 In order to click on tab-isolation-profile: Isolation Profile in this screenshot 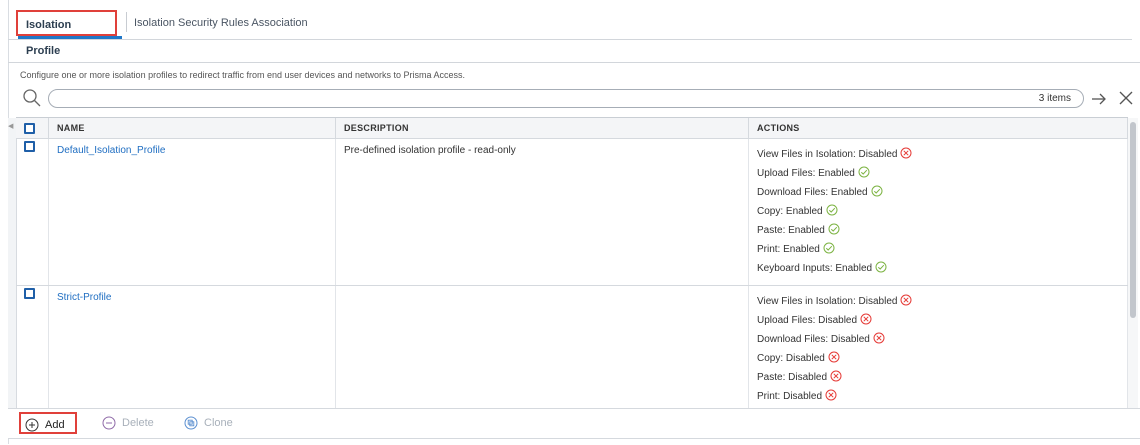, I will do `click(66, 33)`.